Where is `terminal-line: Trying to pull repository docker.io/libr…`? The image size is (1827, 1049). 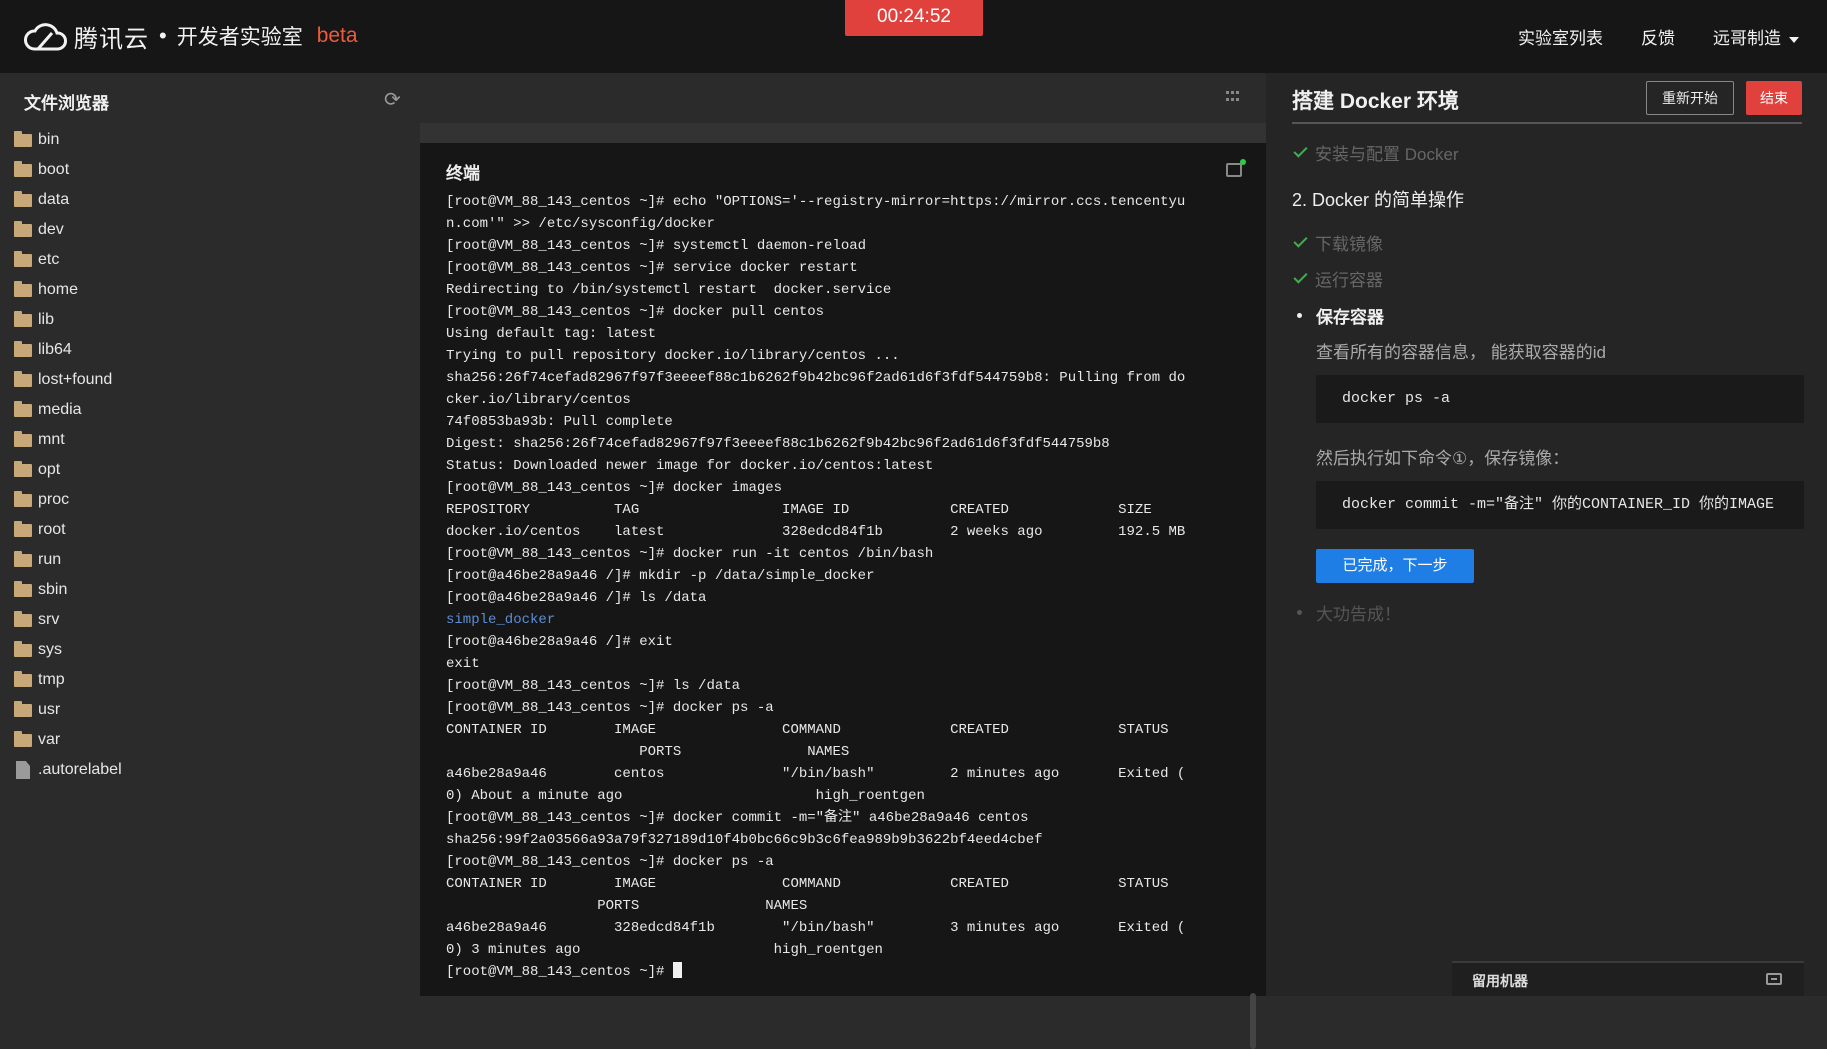 terminal-line: Trying to pull repository docker.io/libr… is located at coordinates (846, 356).